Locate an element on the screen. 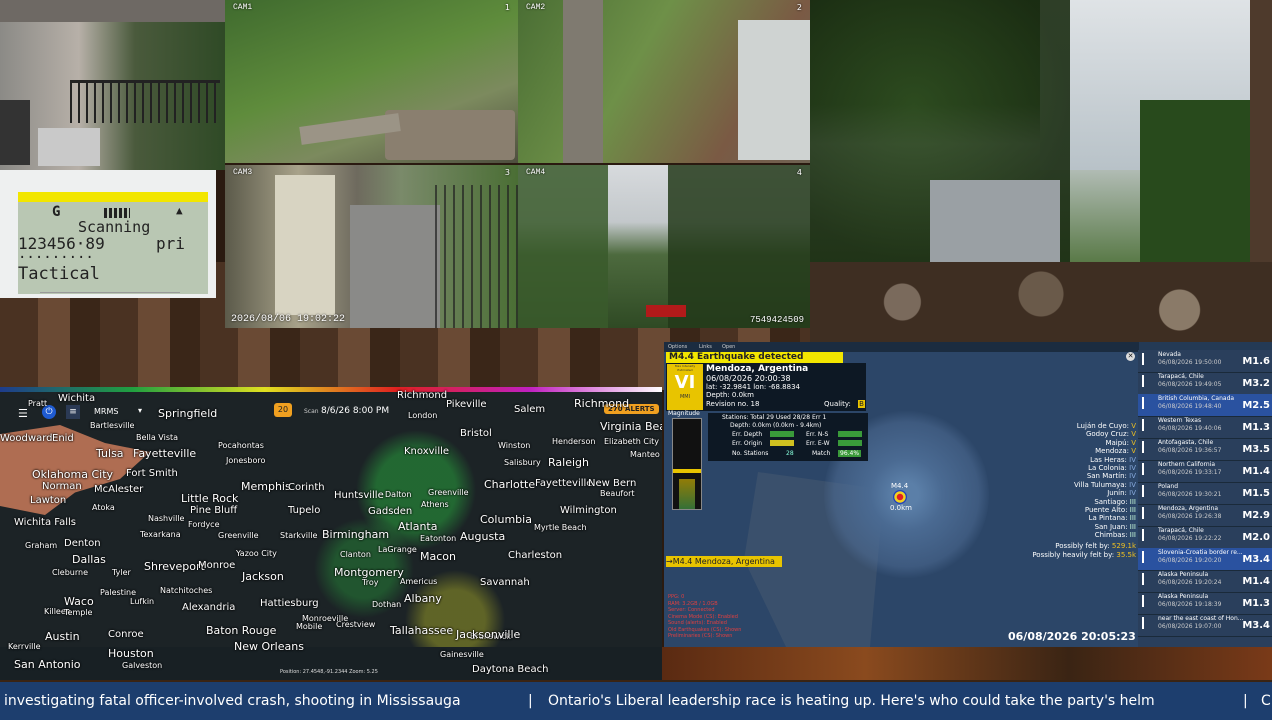 Image resolution: width=1272 pixels, height=720 pixels. town-name: San Martín: is located at coordinates (1108, 476).